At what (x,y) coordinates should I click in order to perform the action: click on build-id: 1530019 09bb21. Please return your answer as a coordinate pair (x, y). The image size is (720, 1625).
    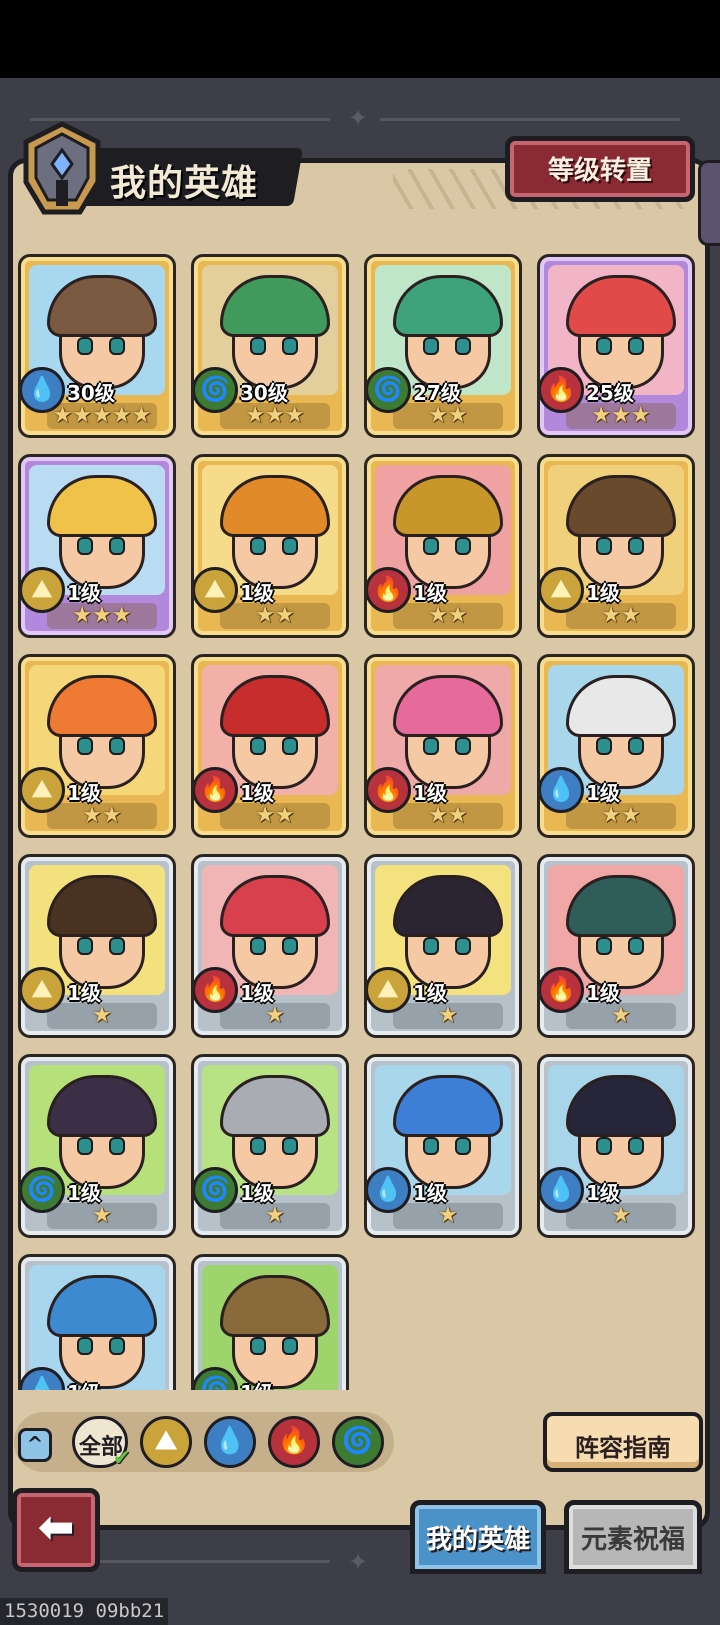
    Looking at the image, I should click on (84, 1611).